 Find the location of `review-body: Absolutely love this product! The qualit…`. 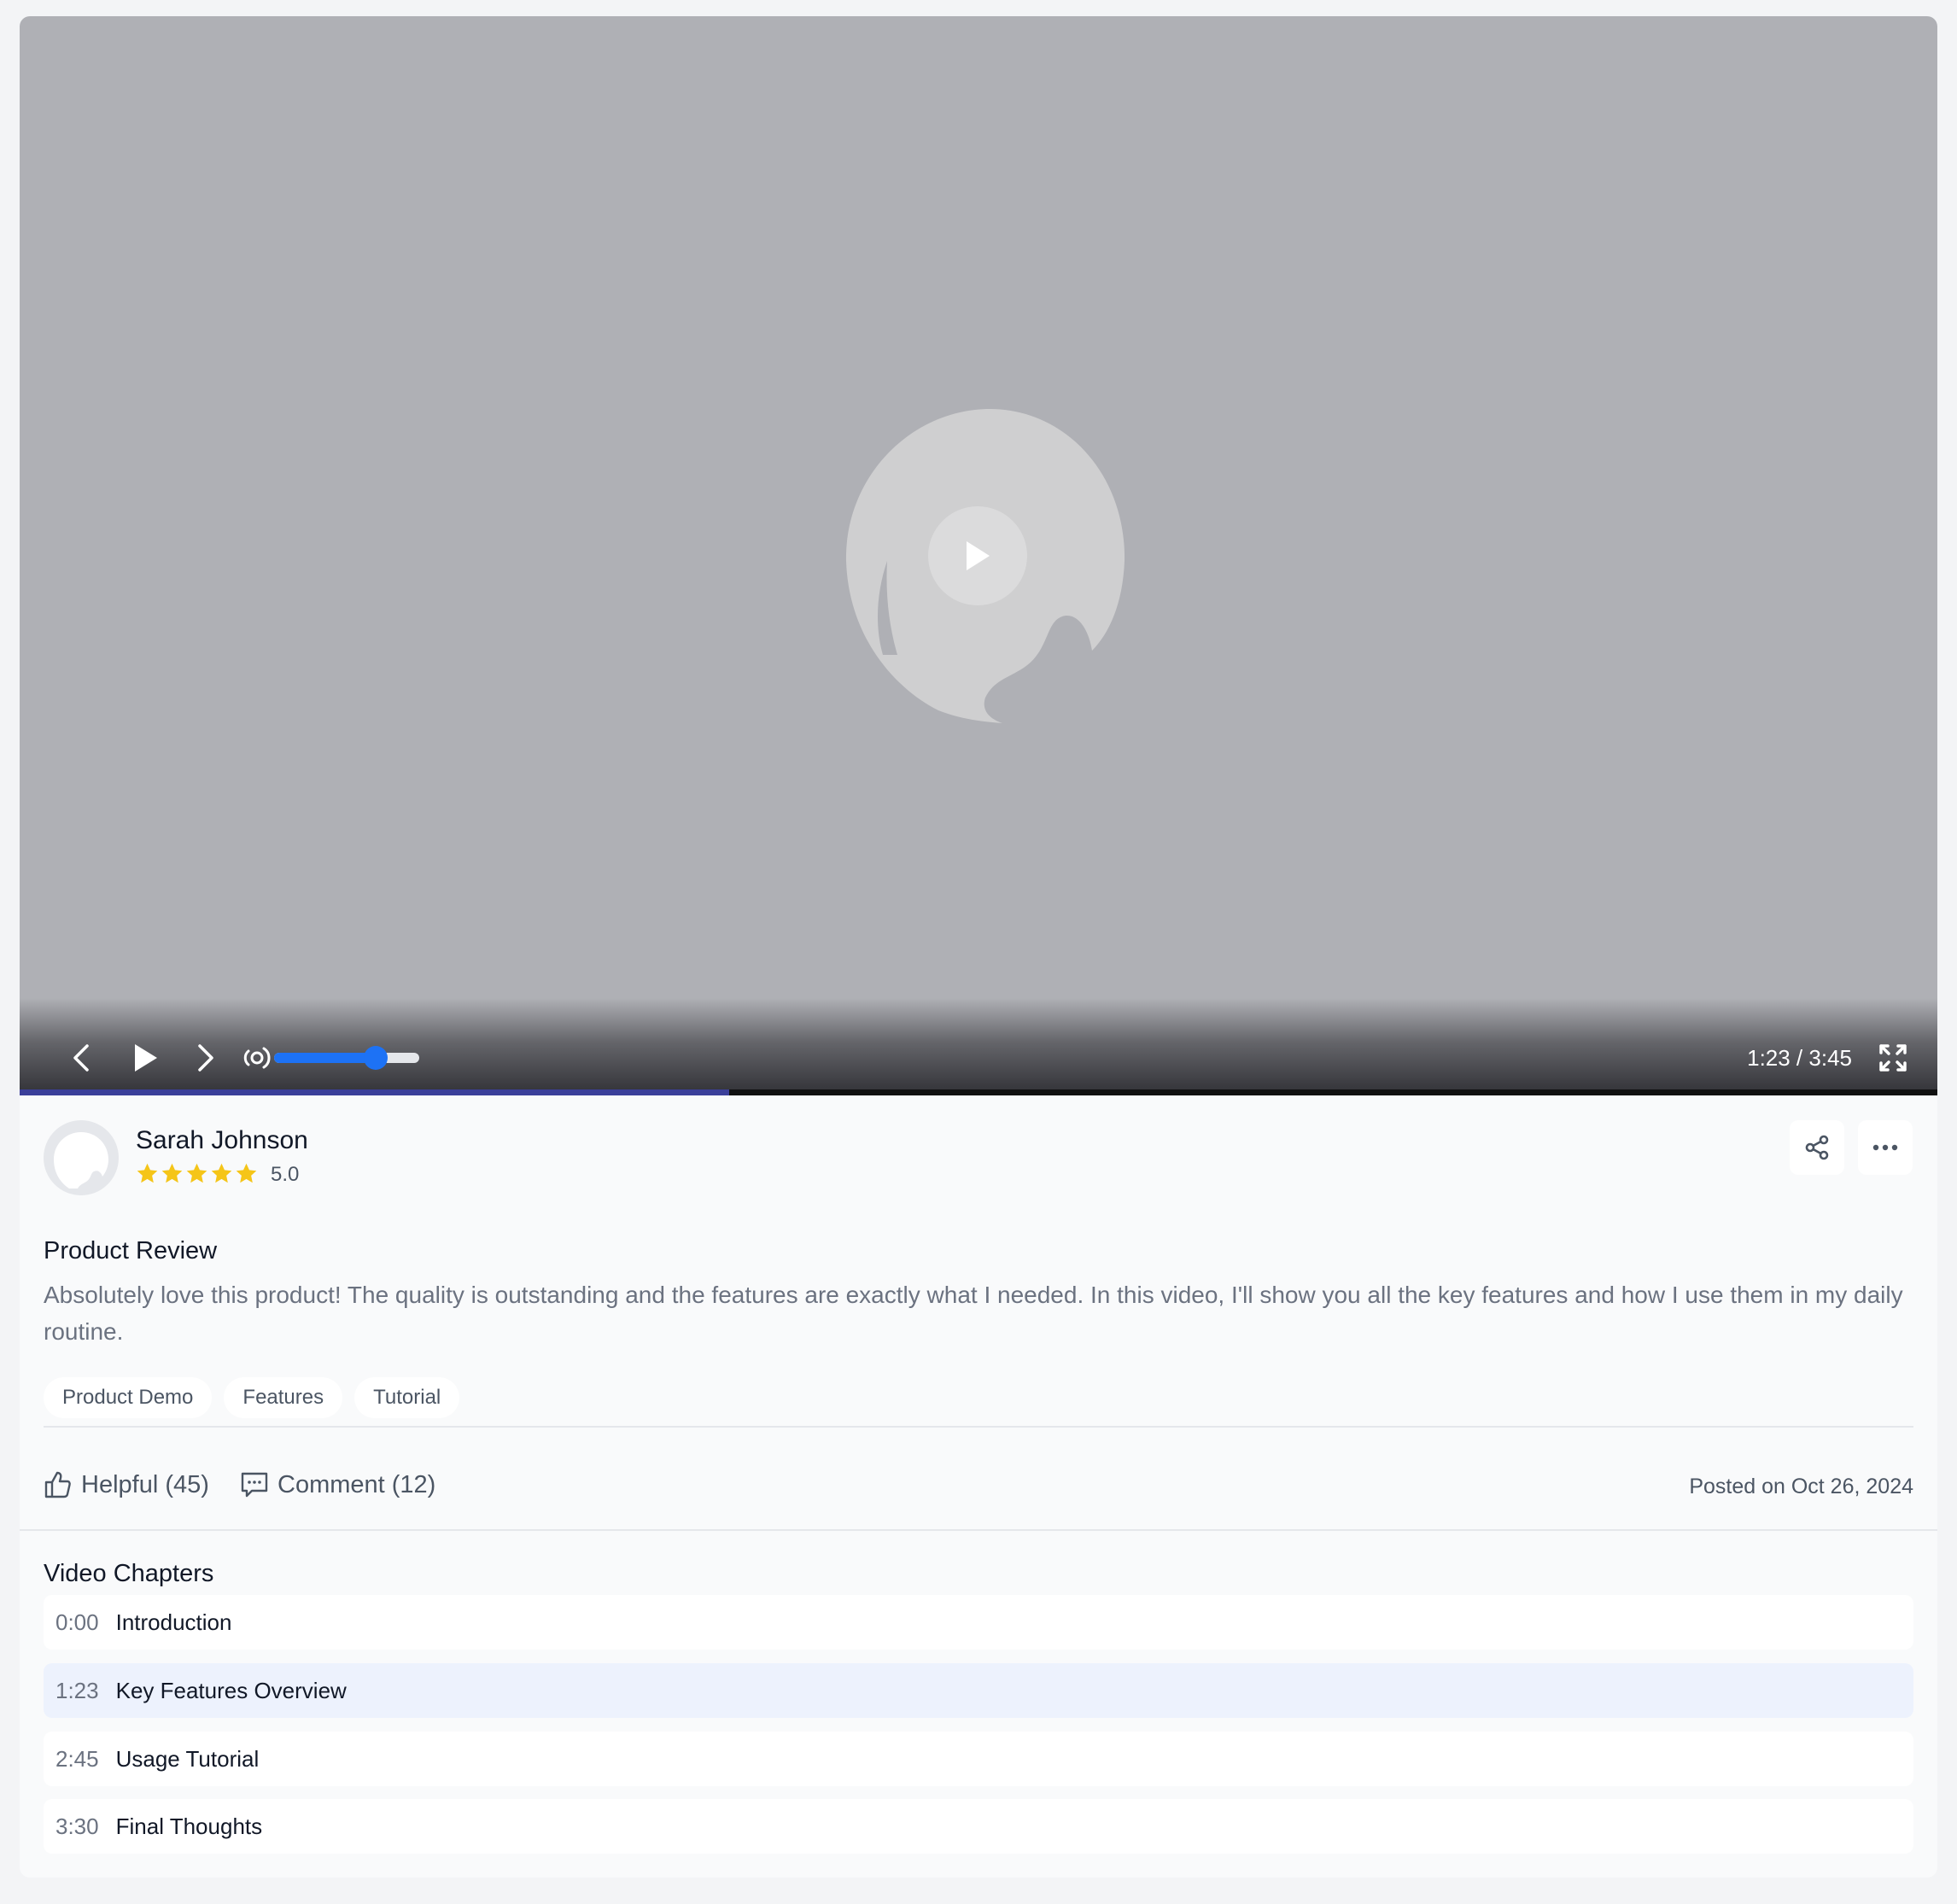

review-body: Absolutely love this product! The qualit… is located at coordinates (973, 1313).